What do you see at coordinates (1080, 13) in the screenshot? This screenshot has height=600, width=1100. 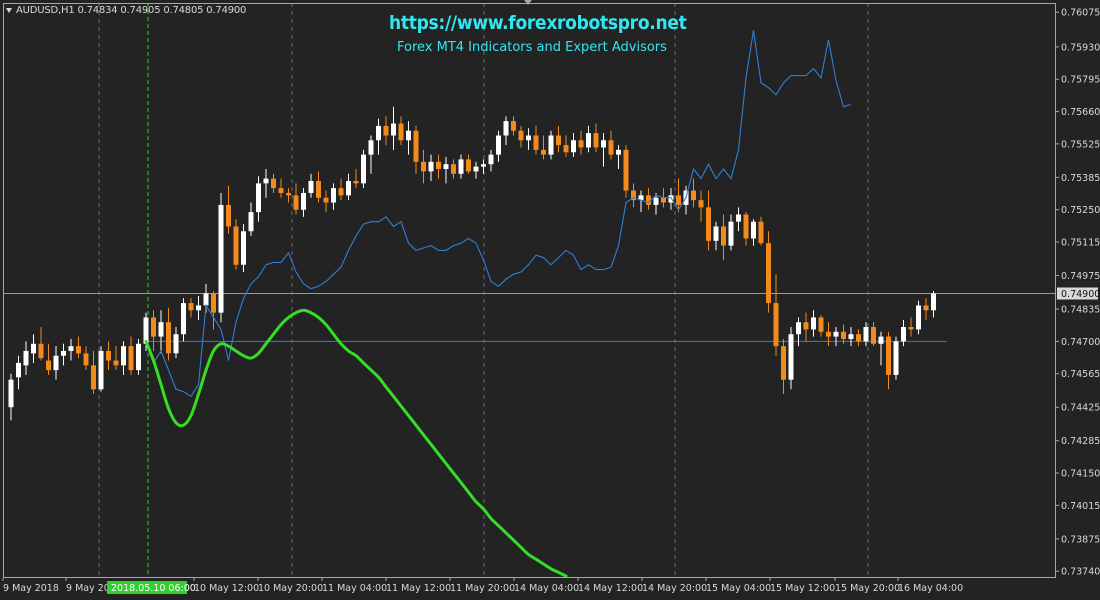 I see `price-label: 0.76075` at bounding box center [1080, 13].